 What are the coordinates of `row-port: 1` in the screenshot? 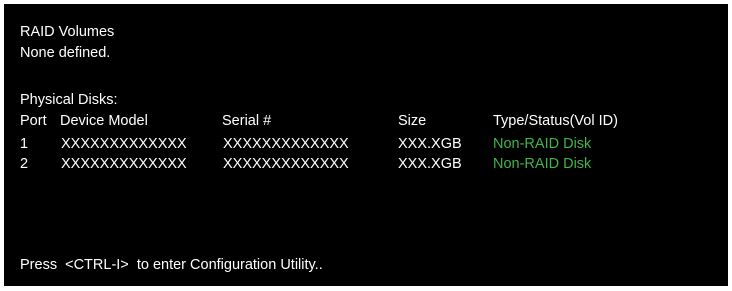 It's located at (24, 144).